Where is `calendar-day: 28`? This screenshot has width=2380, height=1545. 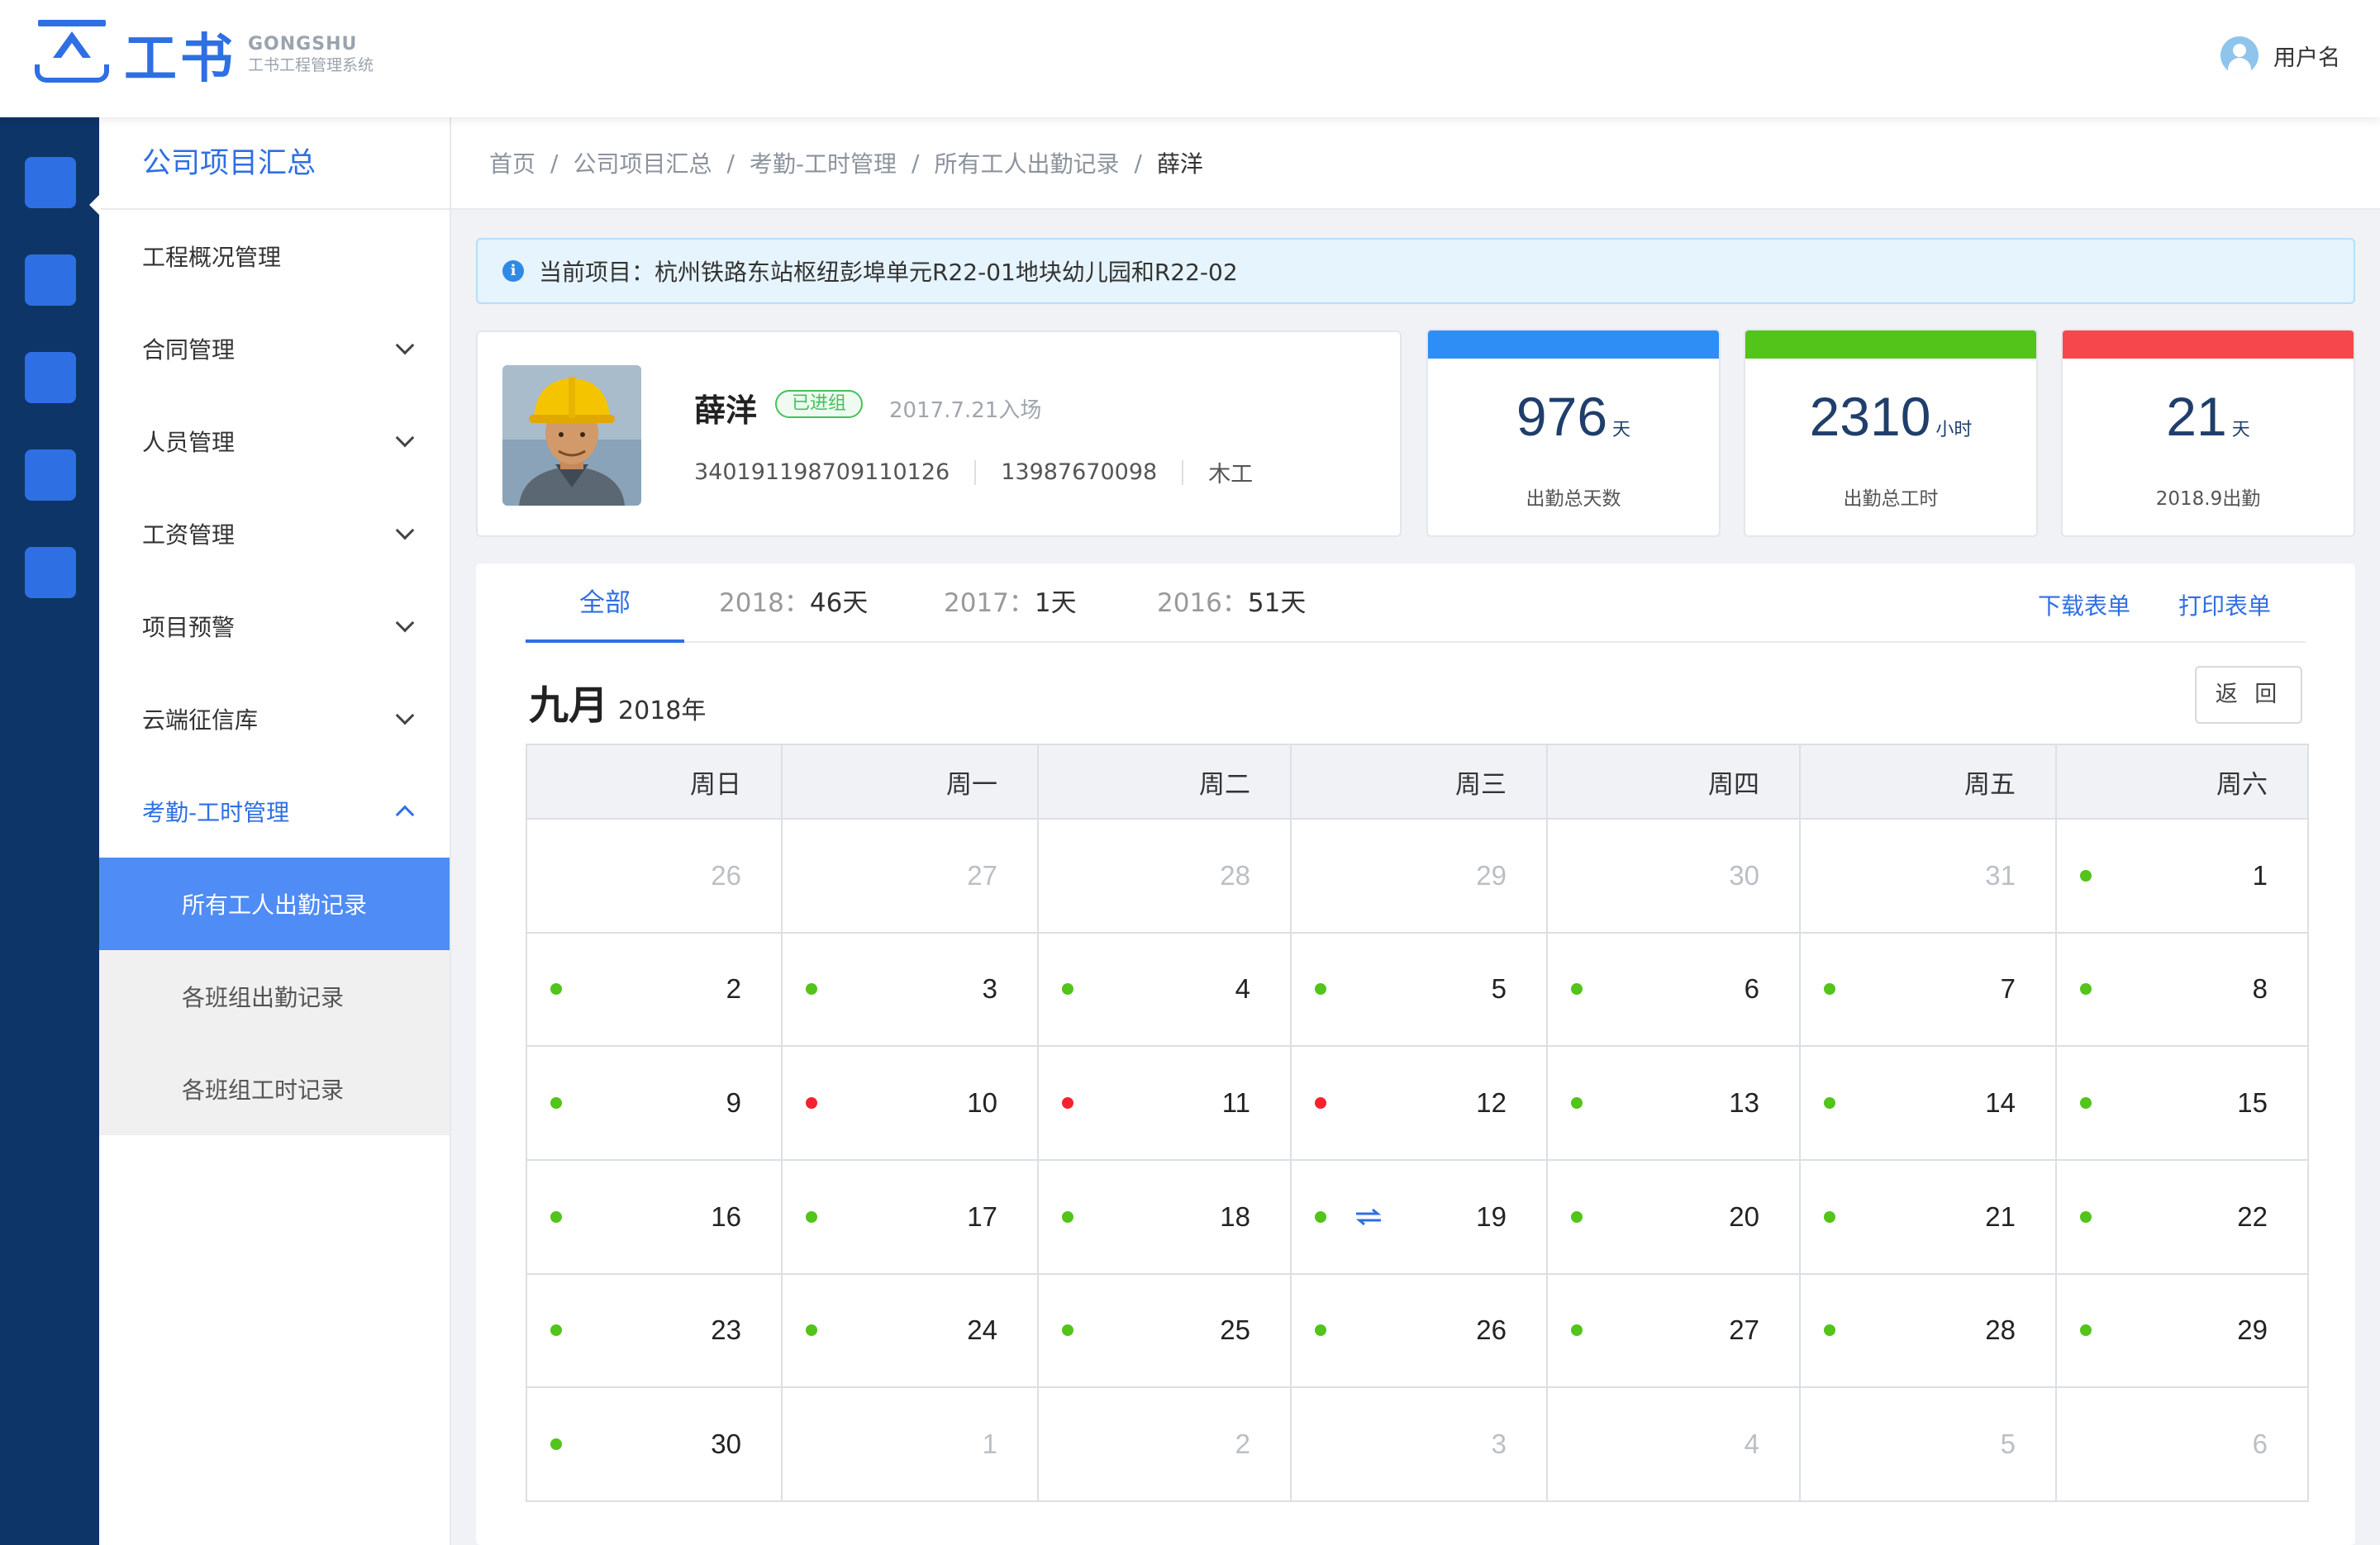 calendar-day: 28 is located at coordinates (1928, 1330).